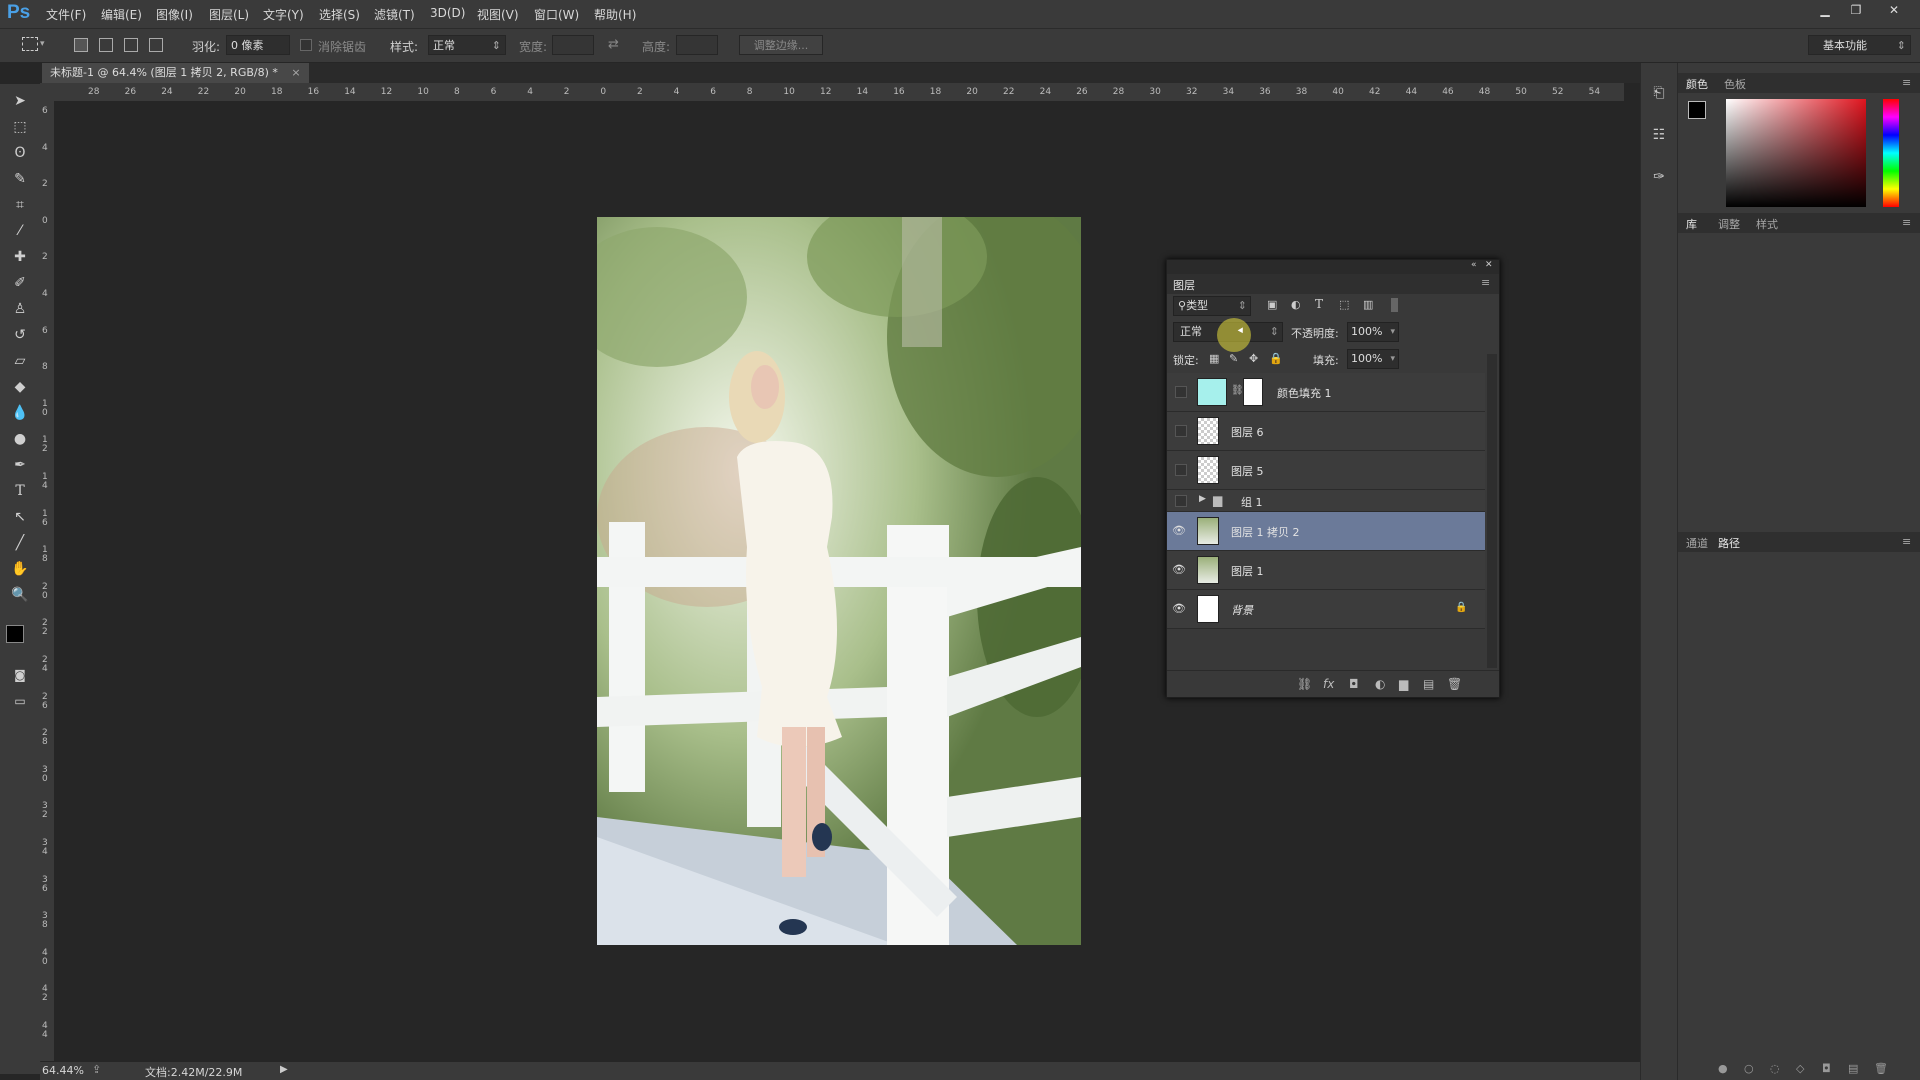 Image resolution: width=1920 pixels, height=1080 pixels. Describe the element at coordinates (1344, 304) in the screenshot. I see `filter-shape-icon: ⬚` at that location.